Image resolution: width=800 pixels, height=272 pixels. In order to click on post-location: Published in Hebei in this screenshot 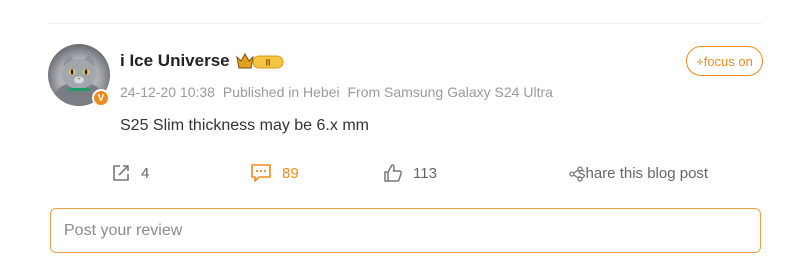, I will do `click(281, 92)`.